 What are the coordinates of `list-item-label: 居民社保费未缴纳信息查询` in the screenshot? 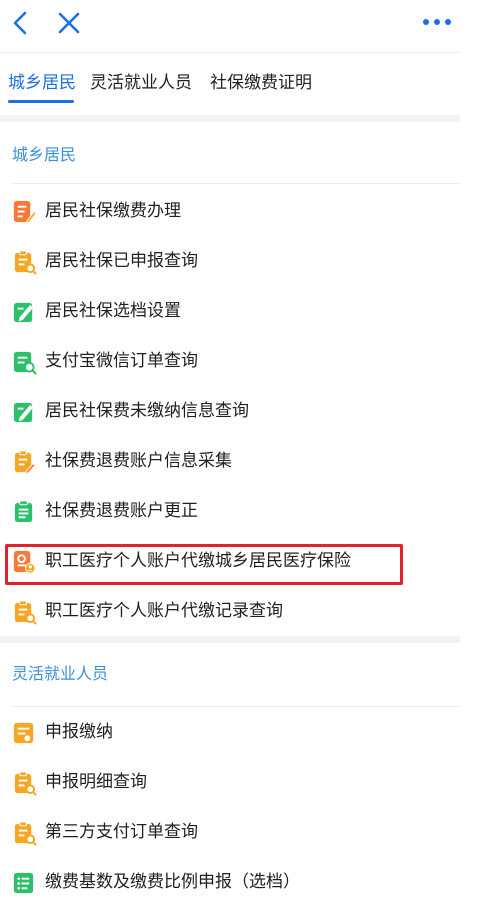 It's located at (147, 411).